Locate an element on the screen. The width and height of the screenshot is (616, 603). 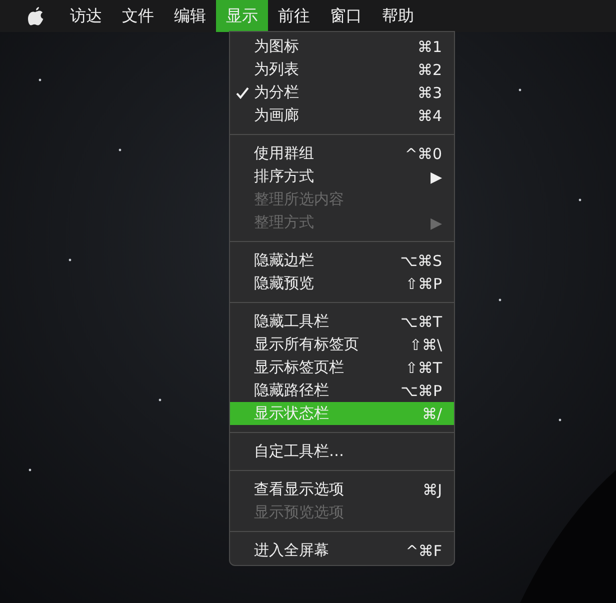
shortcut-label: ⌘1 is located at coordinates (429, 47).